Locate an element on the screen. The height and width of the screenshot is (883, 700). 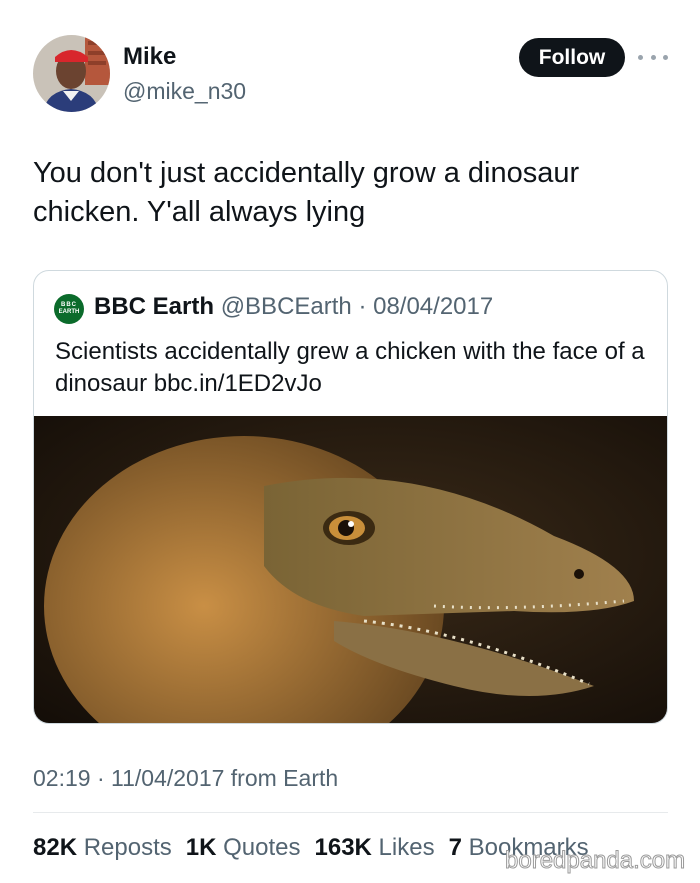
author-handle: @mike_n30 is located at coordinates (184, 91).